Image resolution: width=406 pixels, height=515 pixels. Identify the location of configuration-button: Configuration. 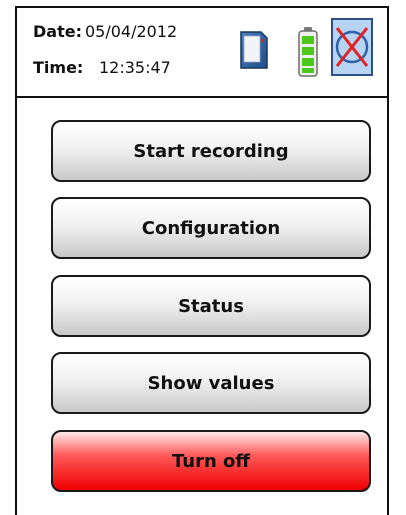
(211, 228).